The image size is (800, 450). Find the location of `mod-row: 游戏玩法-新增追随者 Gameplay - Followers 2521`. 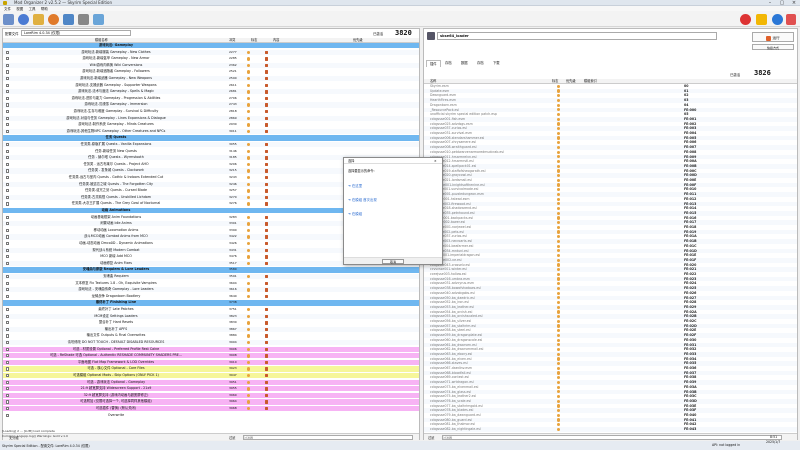

mod-row: 游戏玩法-新增追随者 Gameplay - Followers 2521 is located at coordinates (211, 72).